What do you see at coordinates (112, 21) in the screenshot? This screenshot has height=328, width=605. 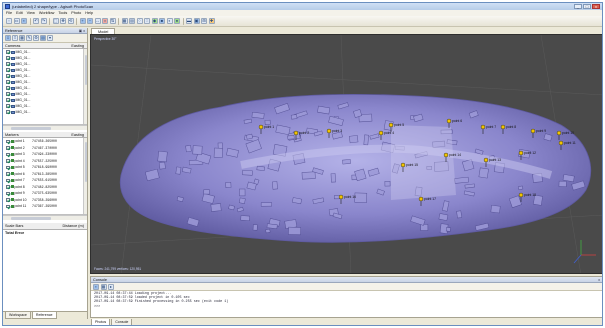 I see `camera-icon: ⇅` at bounding box center [112, 21].